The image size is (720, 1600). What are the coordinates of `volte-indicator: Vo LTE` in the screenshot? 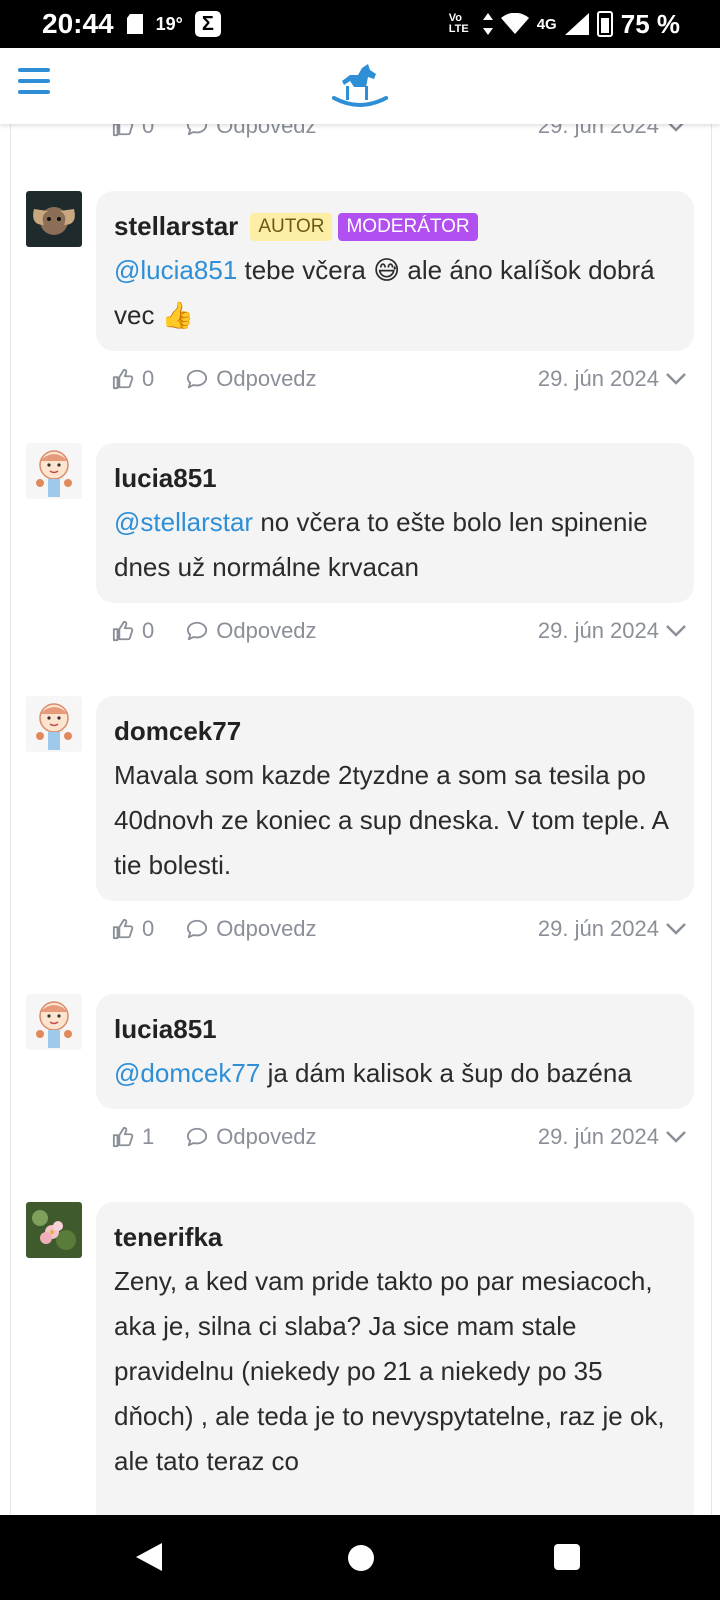 It's located at (458, 23).